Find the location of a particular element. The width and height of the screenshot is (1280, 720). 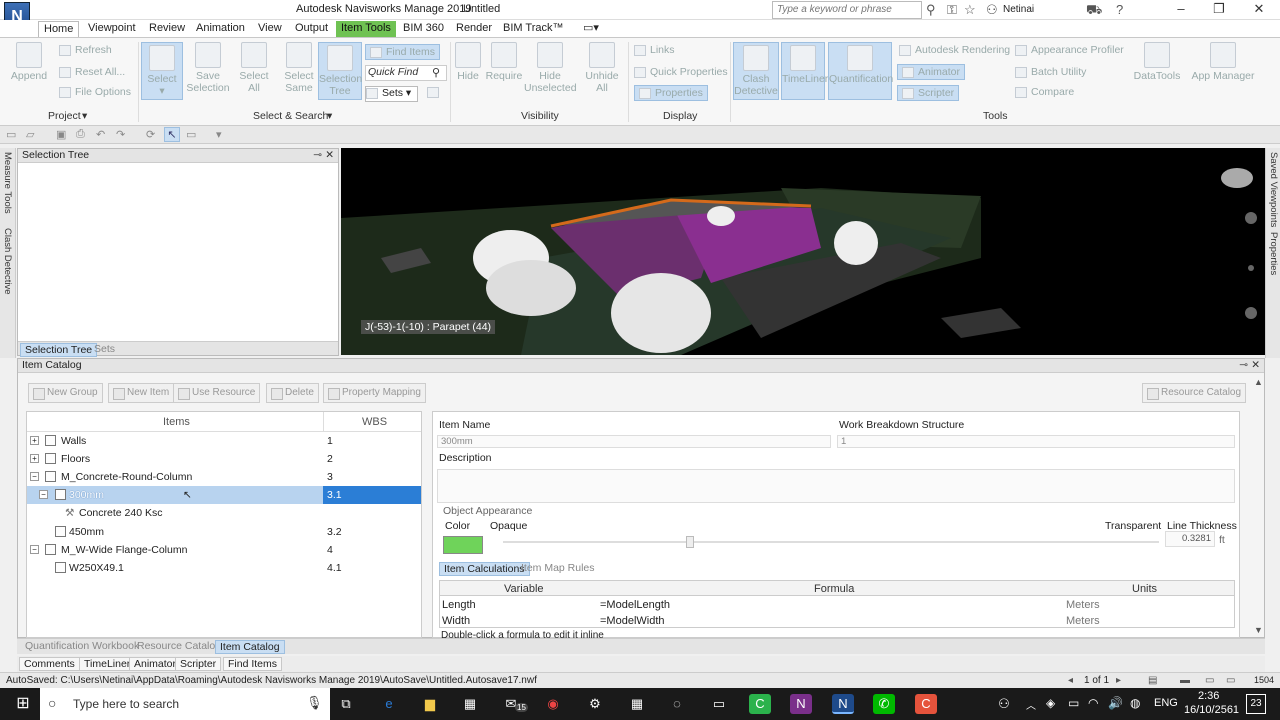

tree-row: 450mm 3.2 is located at coordinates (224, 532).